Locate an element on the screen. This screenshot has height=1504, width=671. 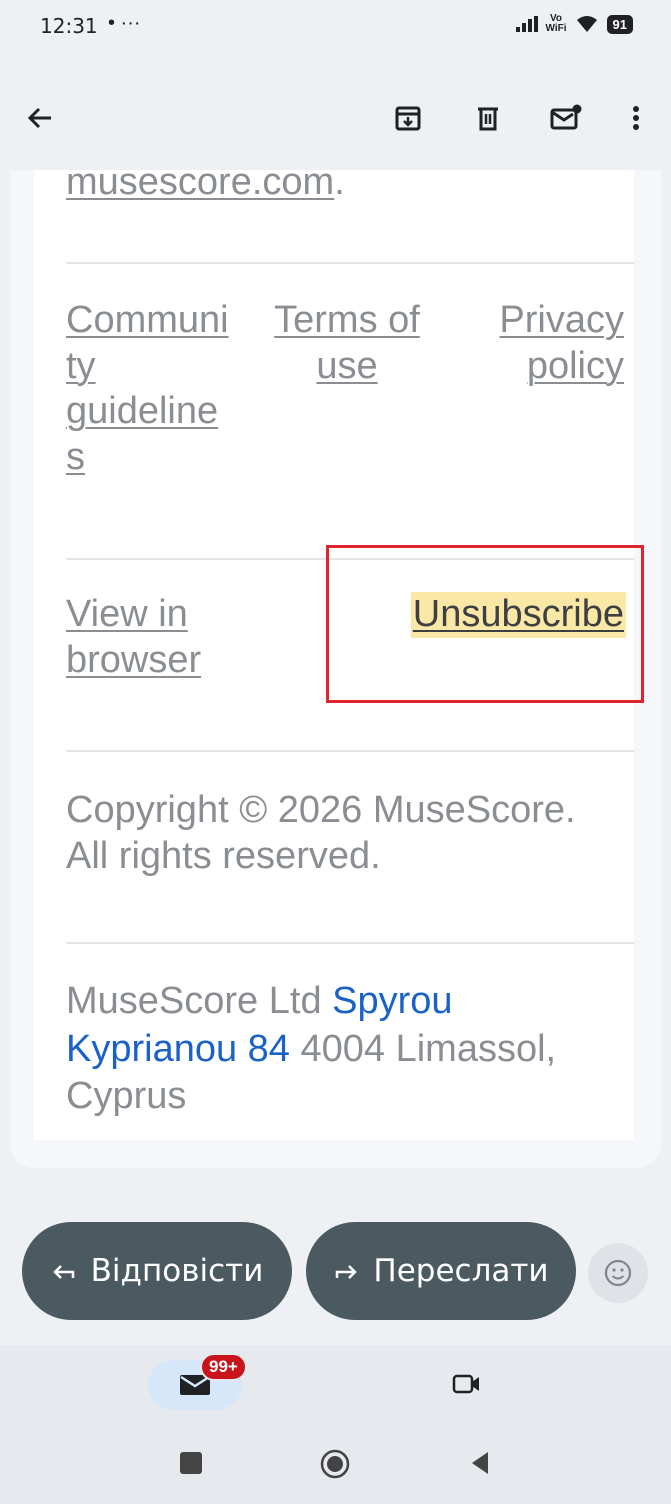
signal-icon is located at coordinates (526, 24).